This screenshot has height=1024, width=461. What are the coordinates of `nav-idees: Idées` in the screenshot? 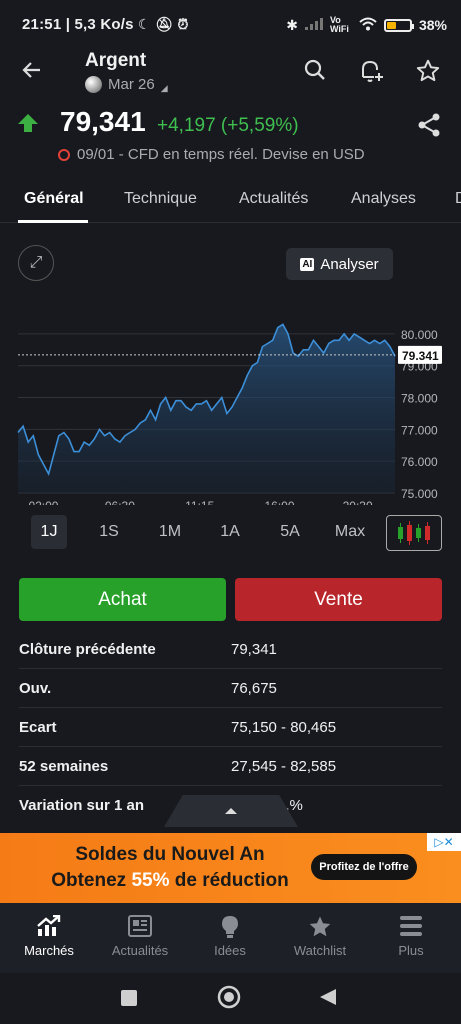 It's located at (230, 938).